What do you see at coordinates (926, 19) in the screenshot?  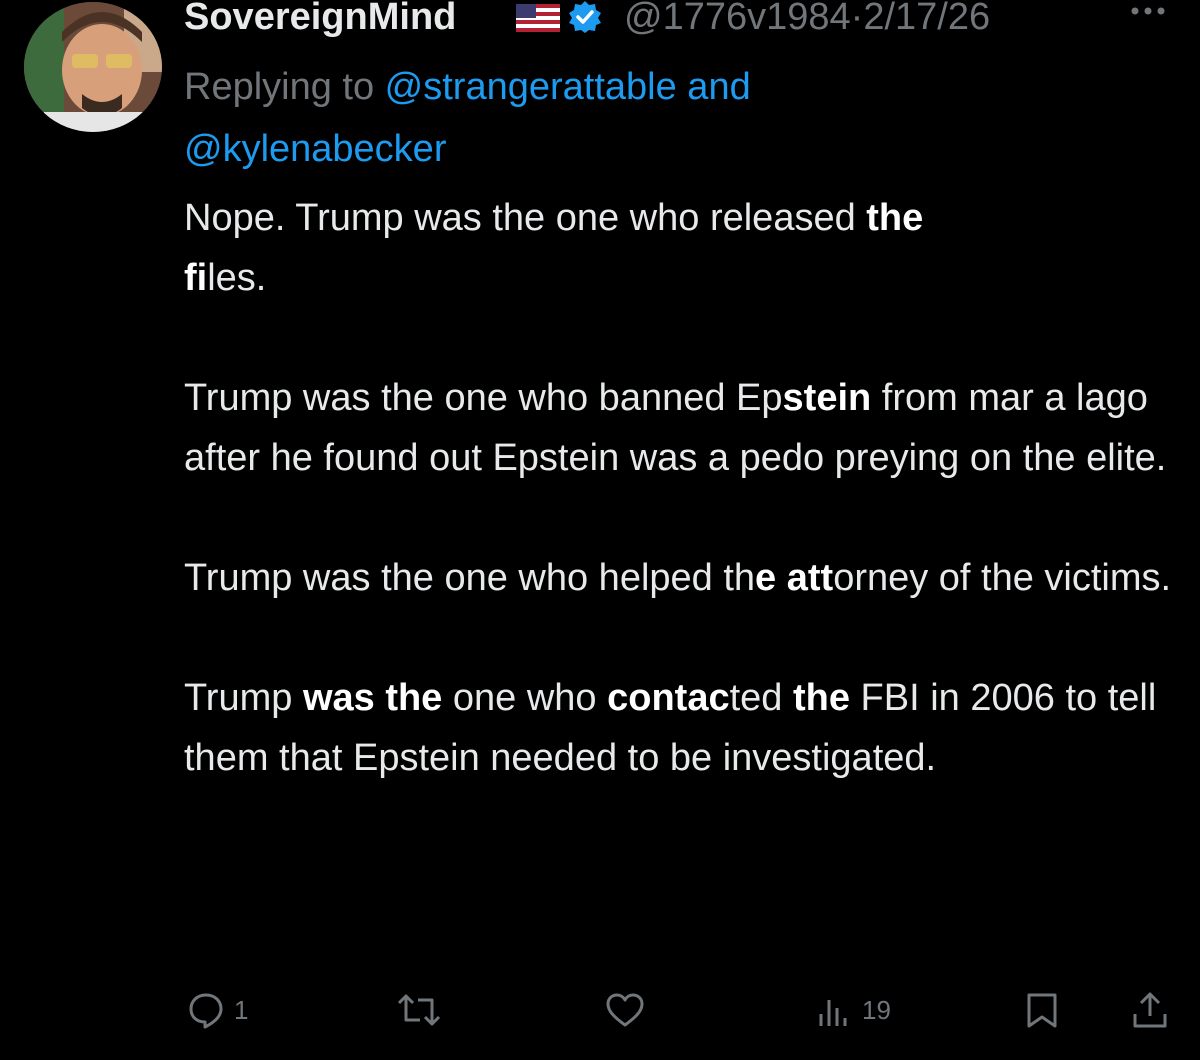 I see `tweet-date: 2/17/26` at bounding box center [926, 19].